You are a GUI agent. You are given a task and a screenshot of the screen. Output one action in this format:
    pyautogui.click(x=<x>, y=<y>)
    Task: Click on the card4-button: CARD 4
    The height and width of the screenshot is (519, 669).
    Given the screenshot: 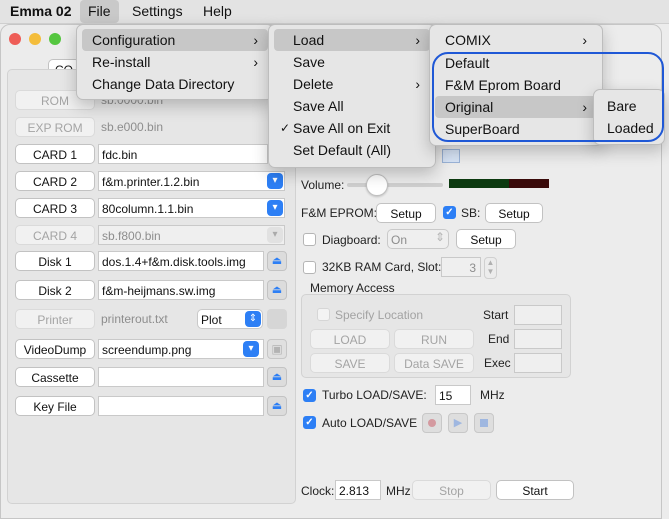 What is the action you would take?
    pyautogui.click(x=55, y=235)
    